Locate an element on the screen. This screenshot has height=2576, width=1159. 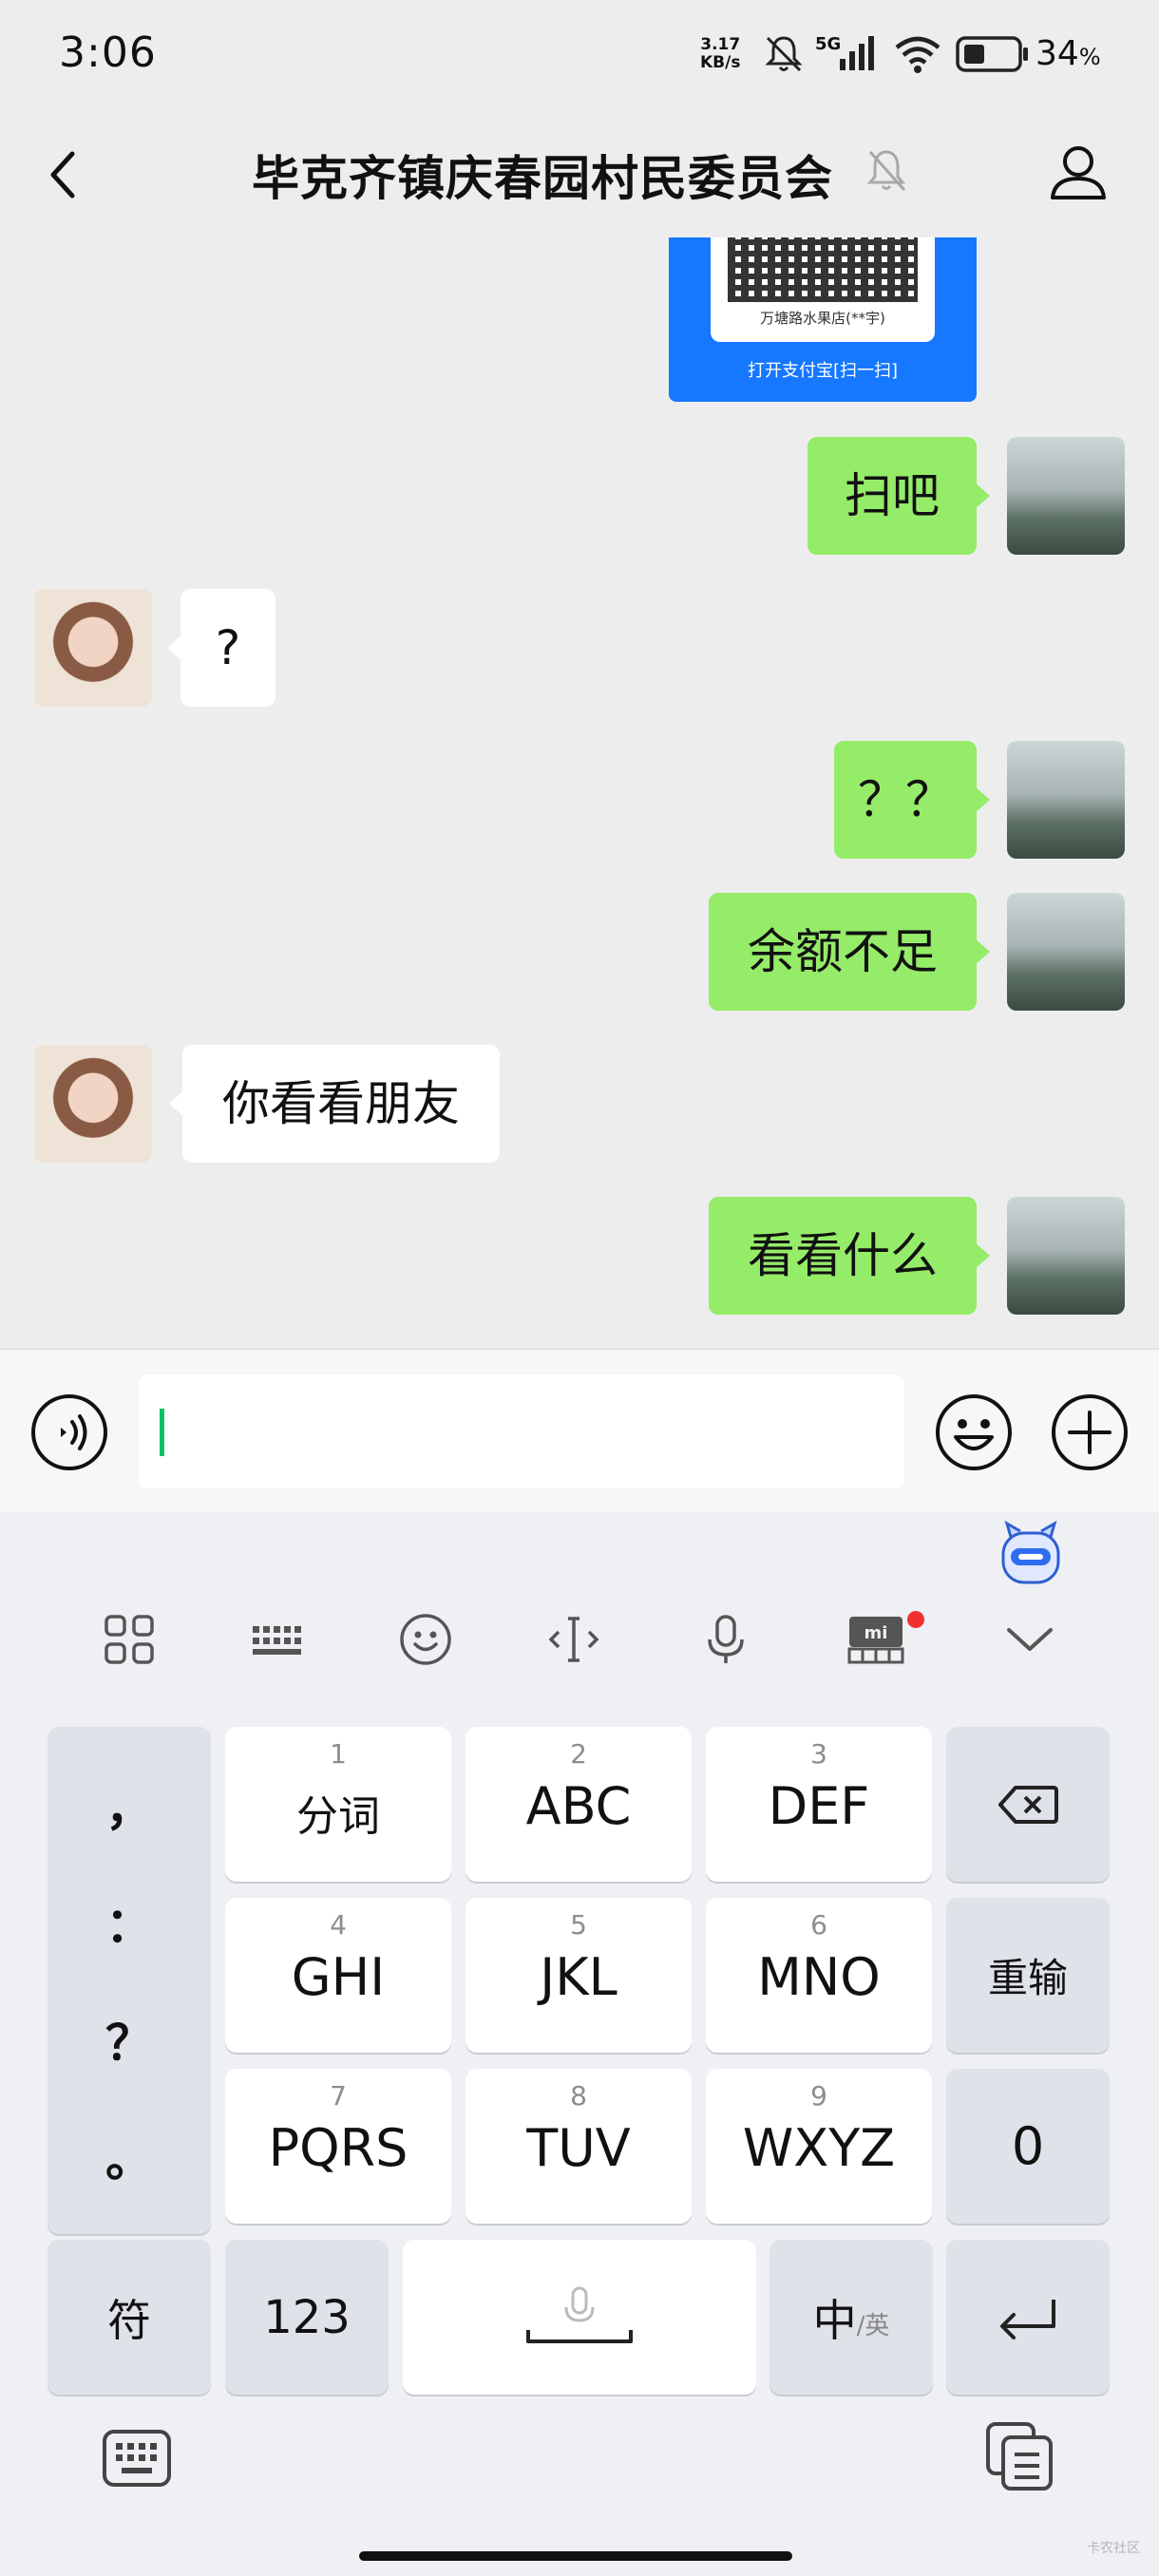
plus-icon is located at coordinates (1090, 1432).